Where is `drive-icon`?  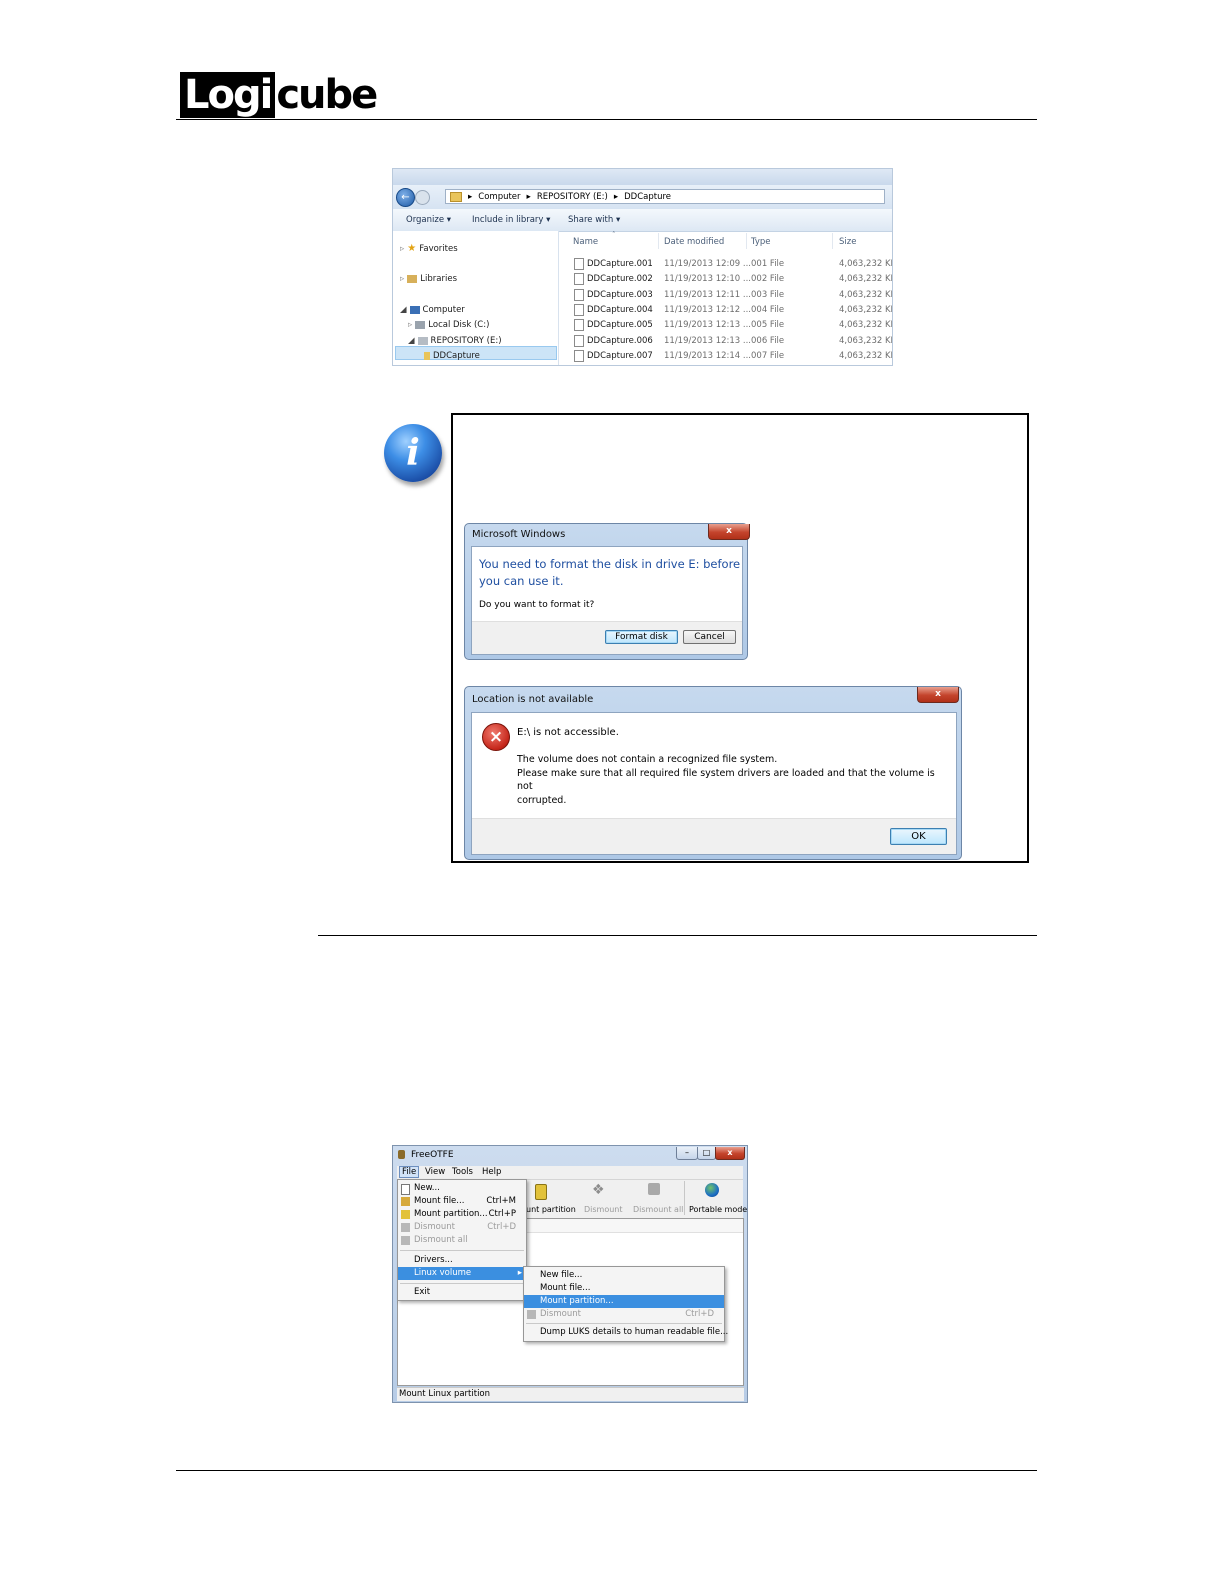
drive-icon is located at coordinates (422, 341).